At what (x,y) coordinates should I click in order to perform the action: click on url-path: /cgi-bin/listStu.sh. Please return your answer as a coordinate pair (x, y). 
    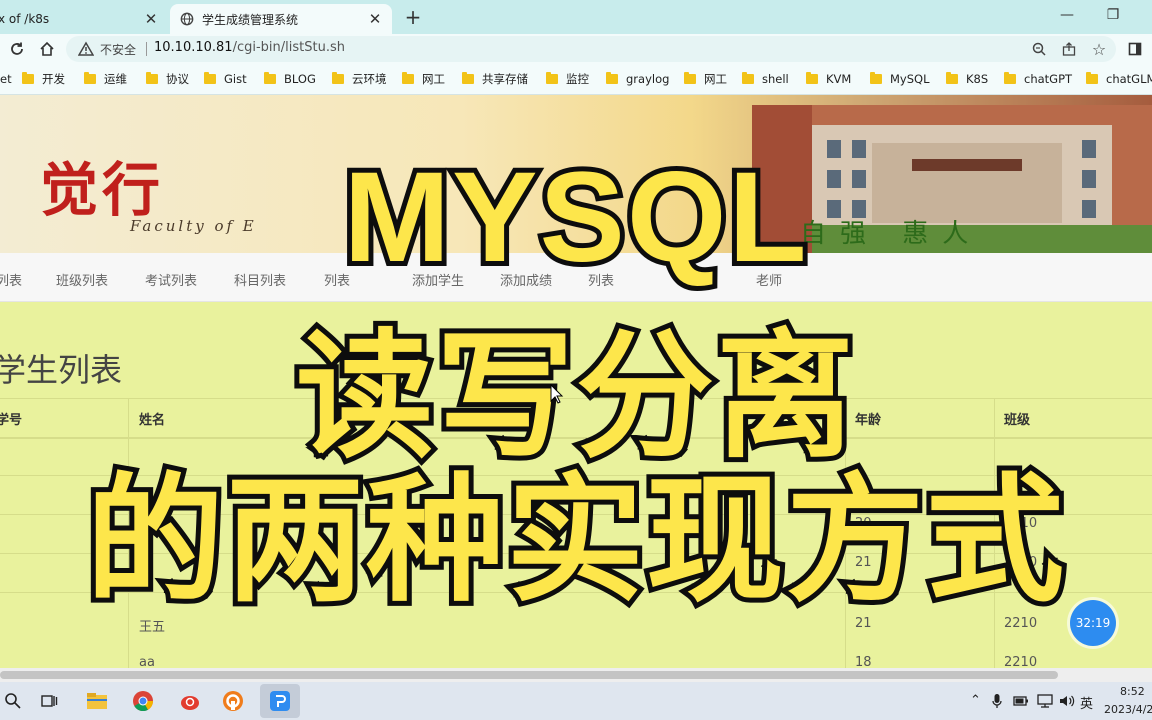
    Looking at the image, I should click on (288, 47).